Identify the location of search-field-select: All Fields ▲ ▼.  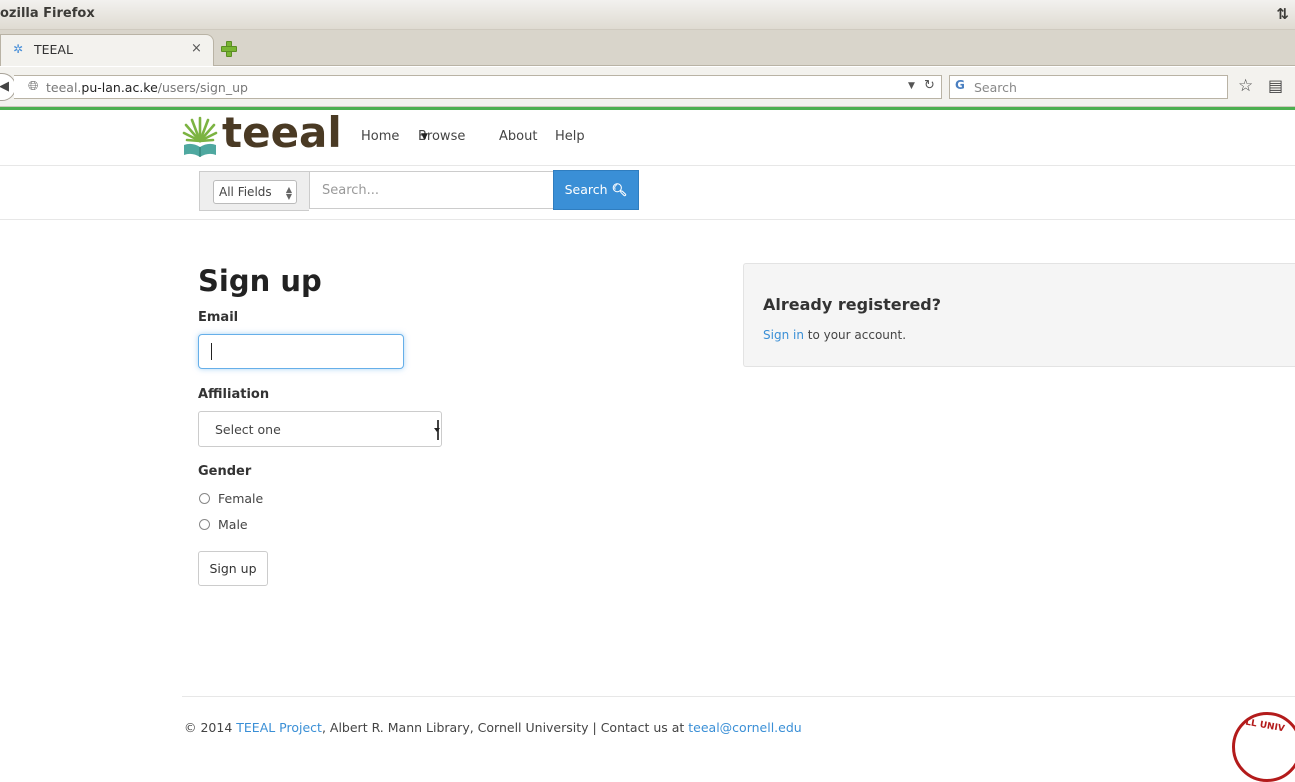
(254, 191).